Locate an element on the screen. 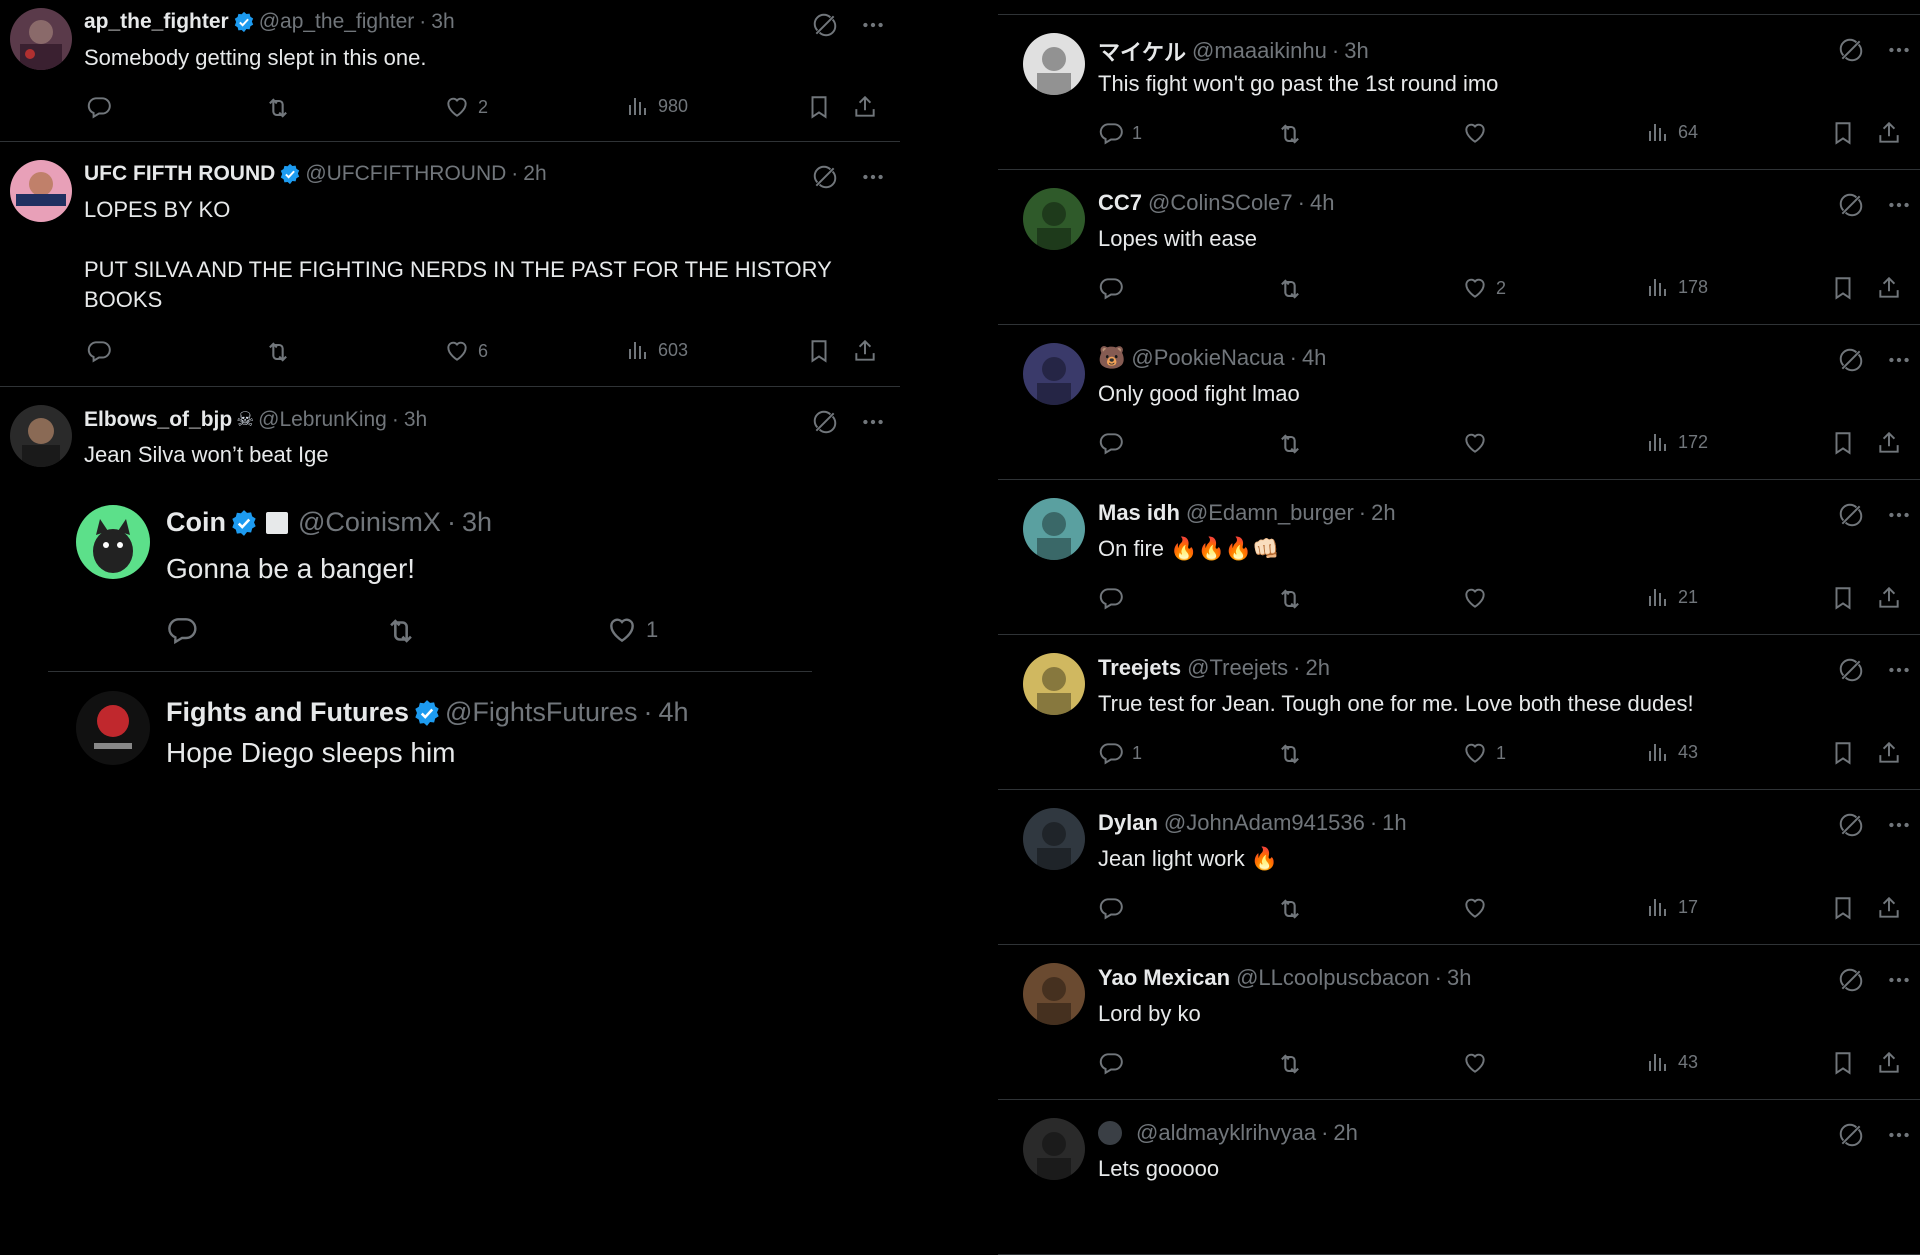 Image resolution: width=1920 pixels, height=1255 pixels. handle: @CoinismX is located at coordinates (369, 522).